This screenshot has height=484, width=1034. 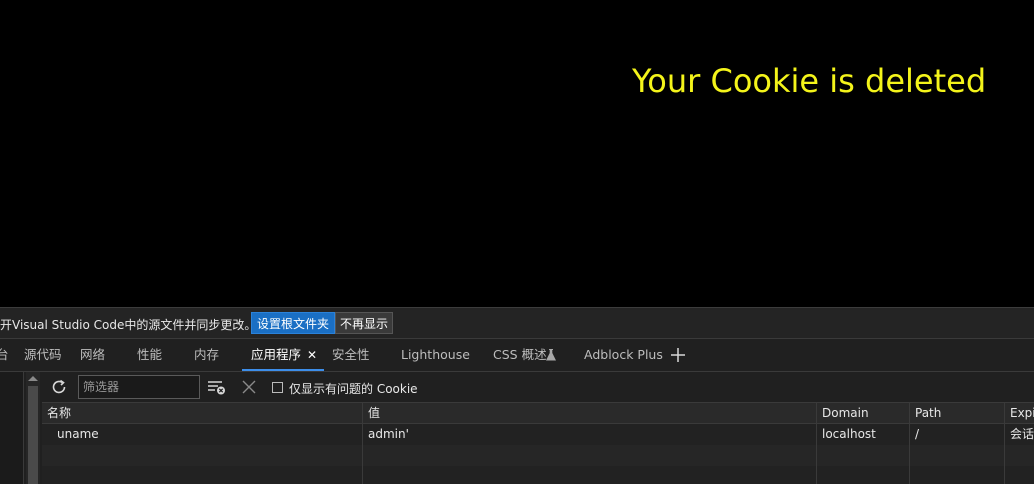 I want to click on cookie-expires-cell: 会话, so click(x=1022, y=434).